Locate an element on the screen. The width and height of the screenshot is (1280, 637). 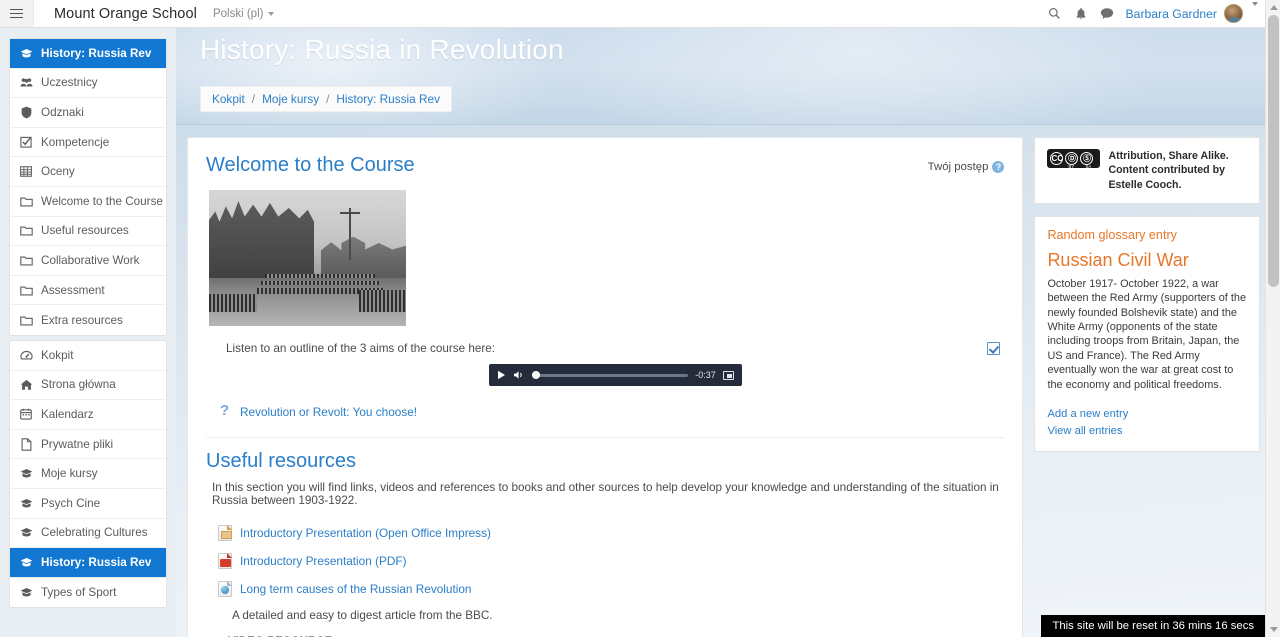
calendar-icon is located at coordinates (26, 414).